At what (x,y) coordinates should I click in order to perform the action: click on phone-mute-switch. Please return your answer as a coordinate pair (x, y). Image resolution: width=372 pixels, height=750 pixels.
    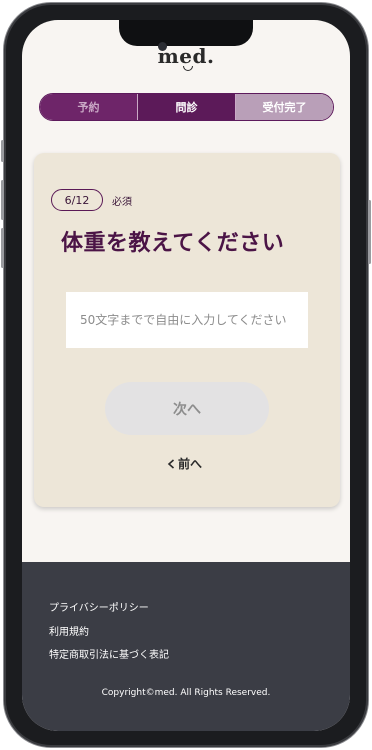
    Looking at the image, I should click on (2, 151).